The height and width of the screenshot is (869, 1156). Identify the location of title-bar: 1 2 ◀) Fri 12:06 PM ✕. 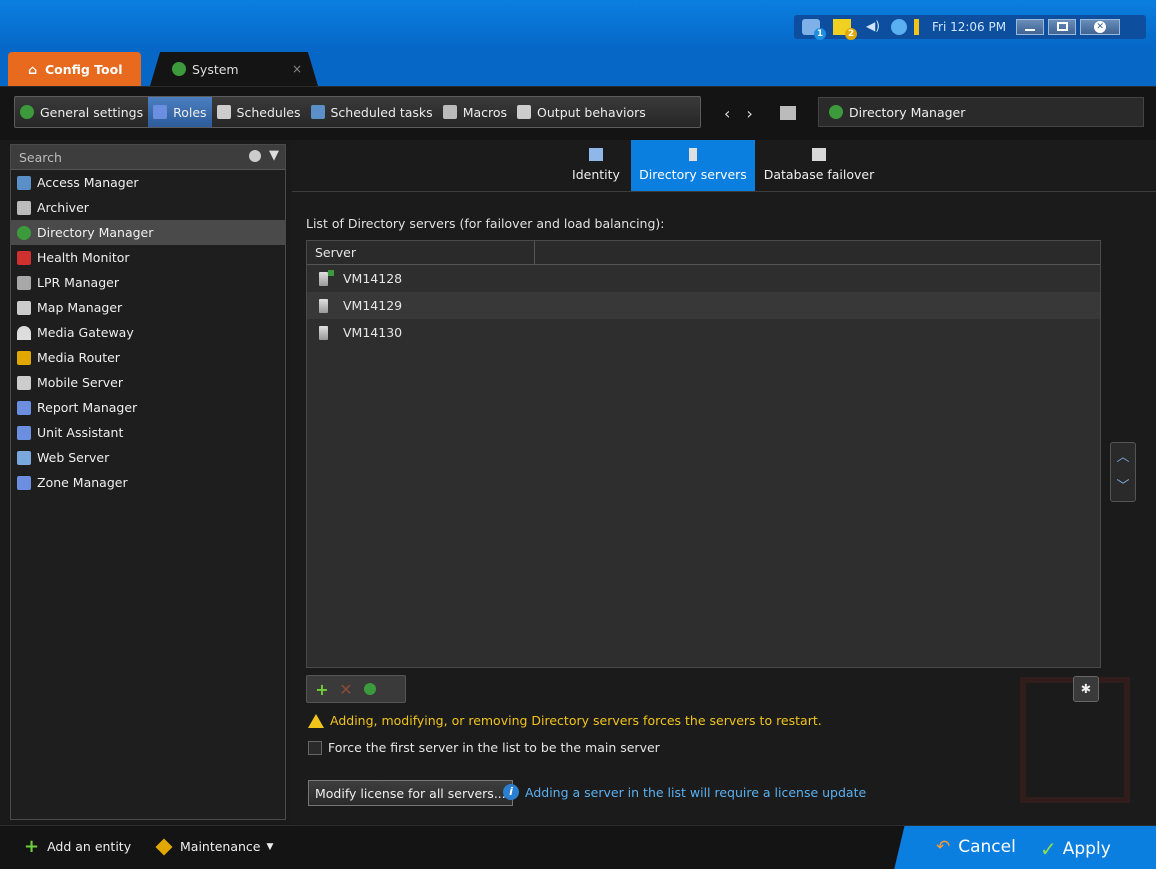
(578, 25).